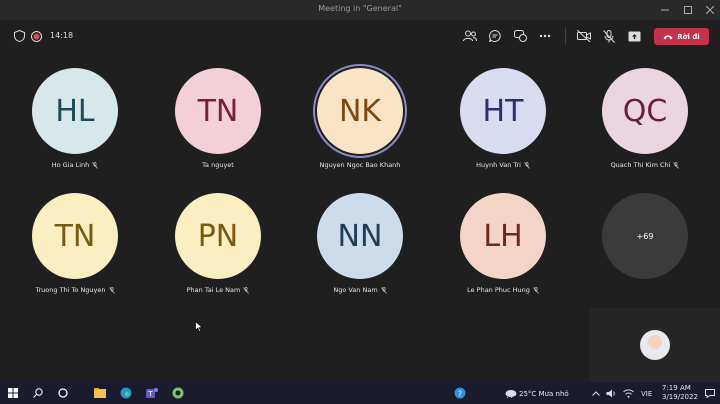 Image resolution: width=720 pixels, height=404 pixels. What do you see at coordinates (360, 393) in the screenshot?
I see `taskbar: T ? 25°C Mưa nhỏ VIE 7:19 AM 3/19/2022` at bounding box center [360, 393].